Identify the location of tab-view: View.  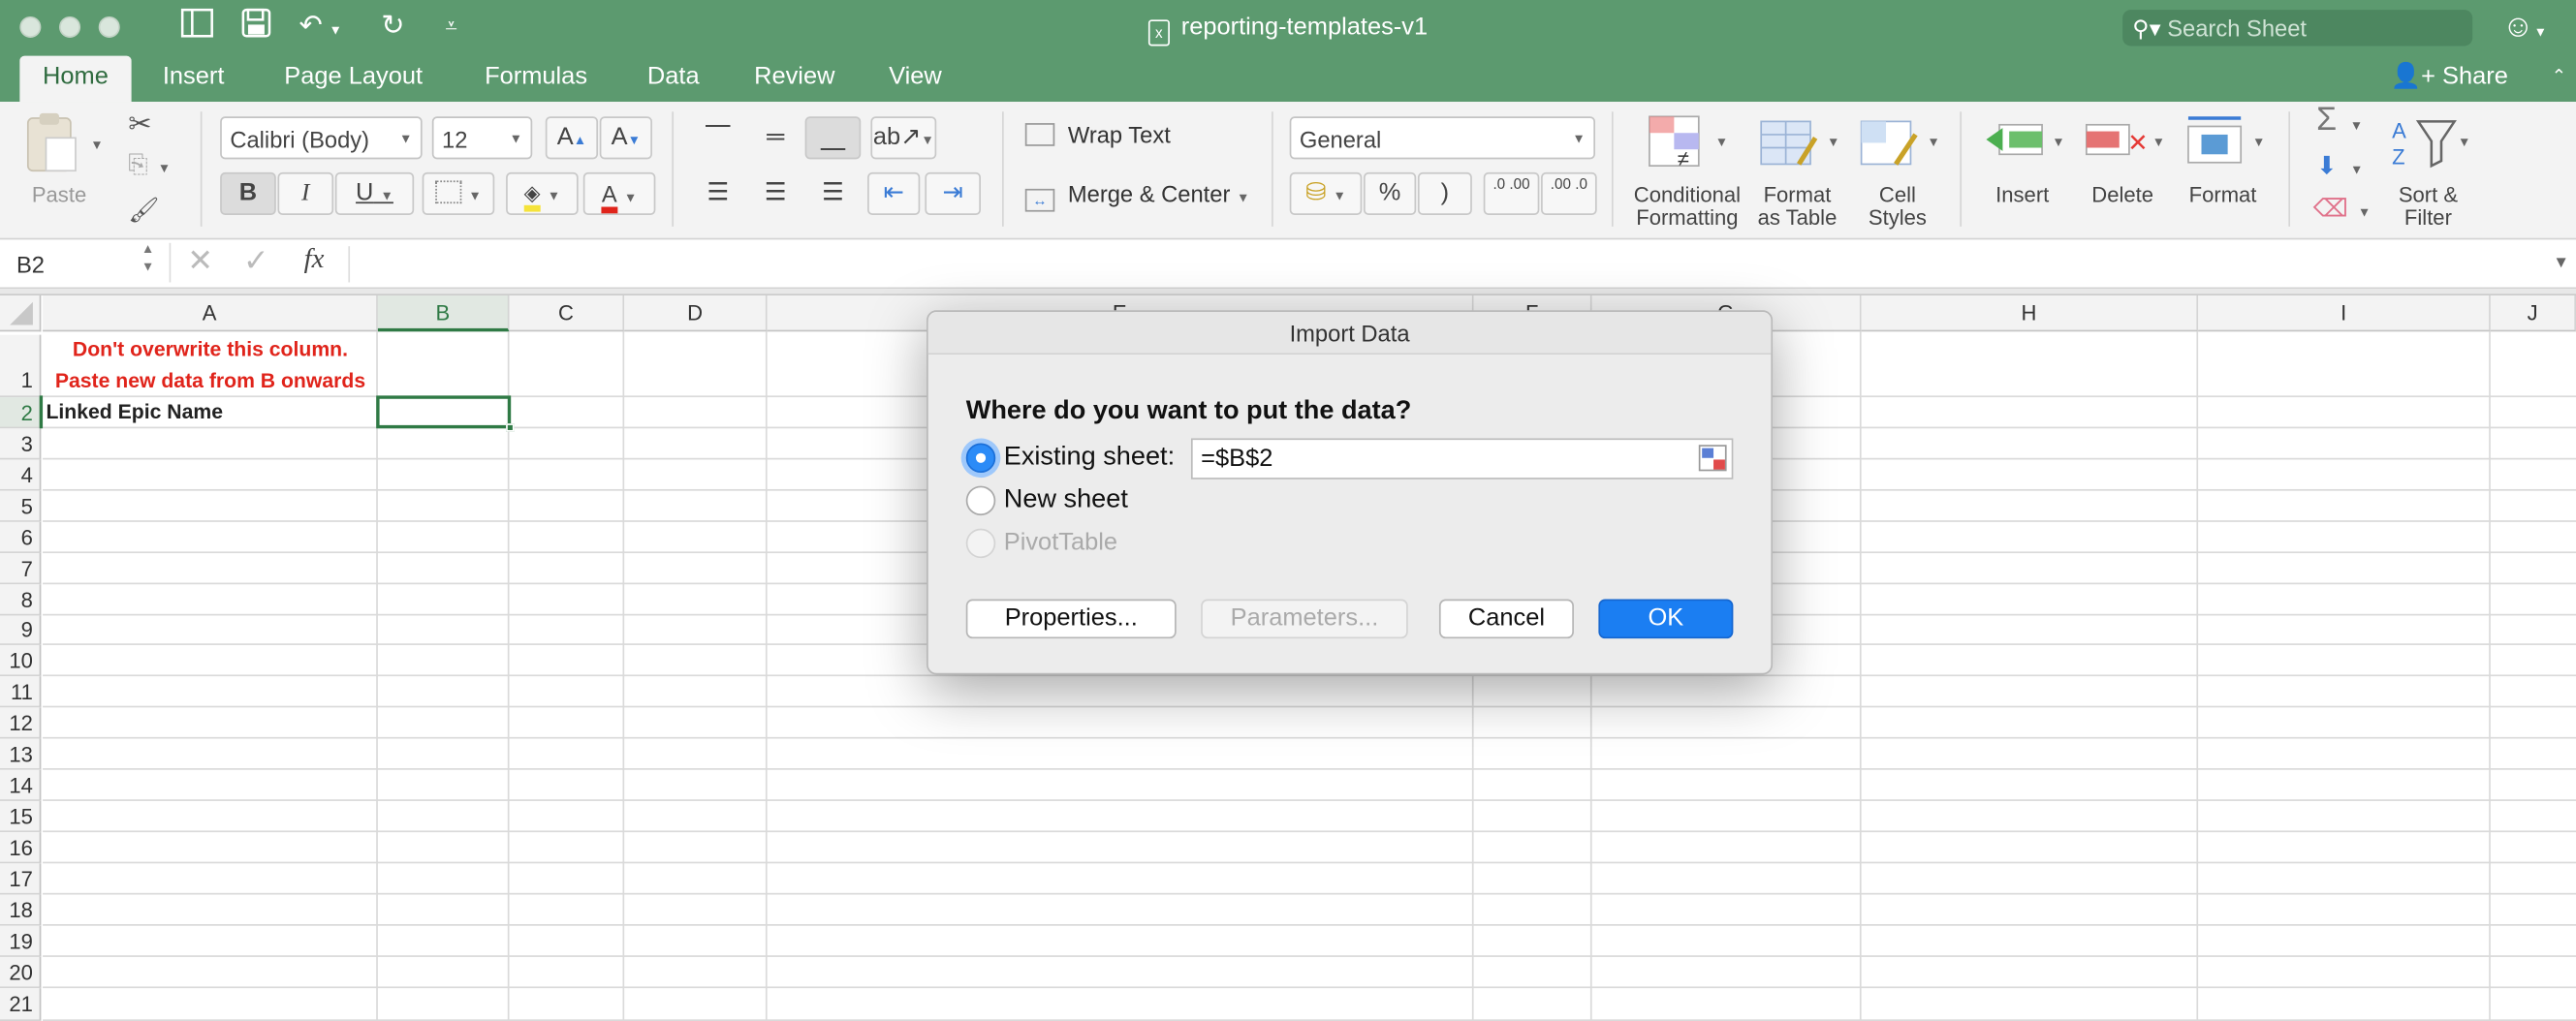
(915, 77).